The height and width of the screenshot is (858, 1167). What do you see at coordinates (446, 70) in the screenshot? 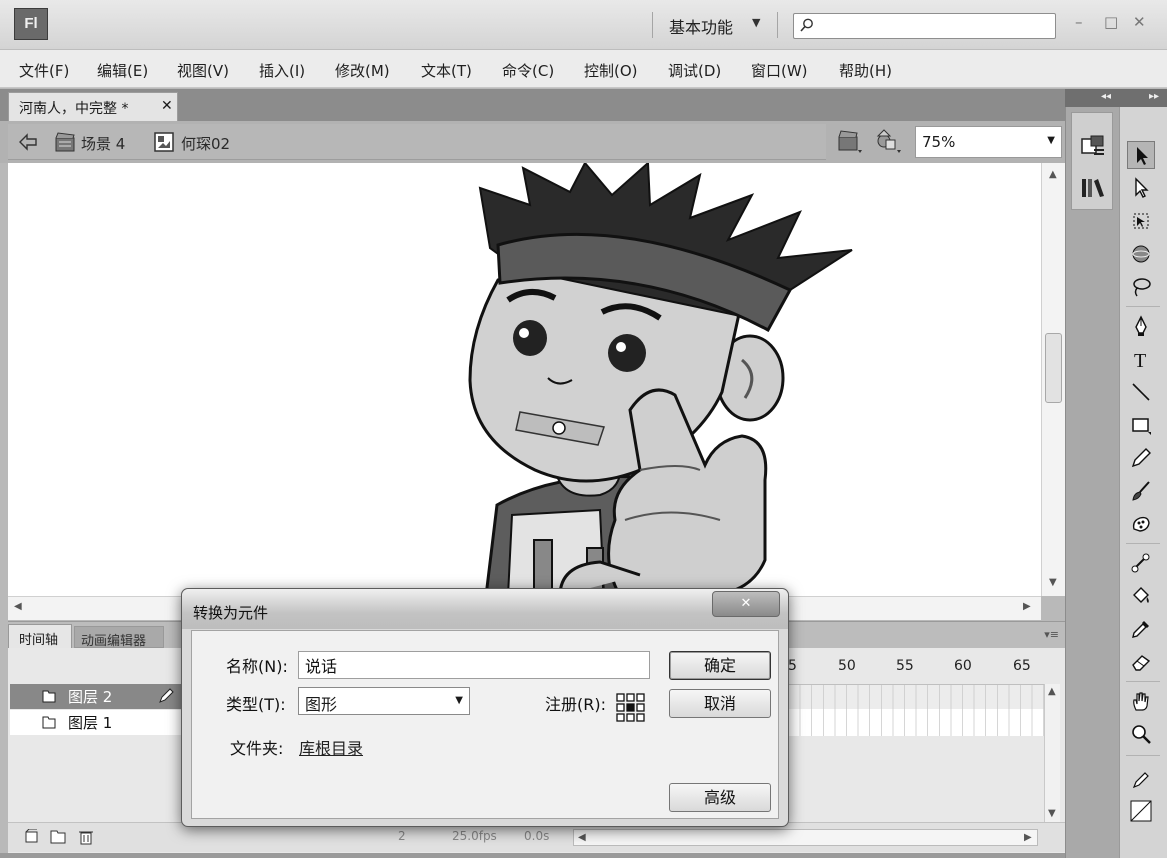
I see `menu-text: 文本(T)` at bounding box center [446, 70].